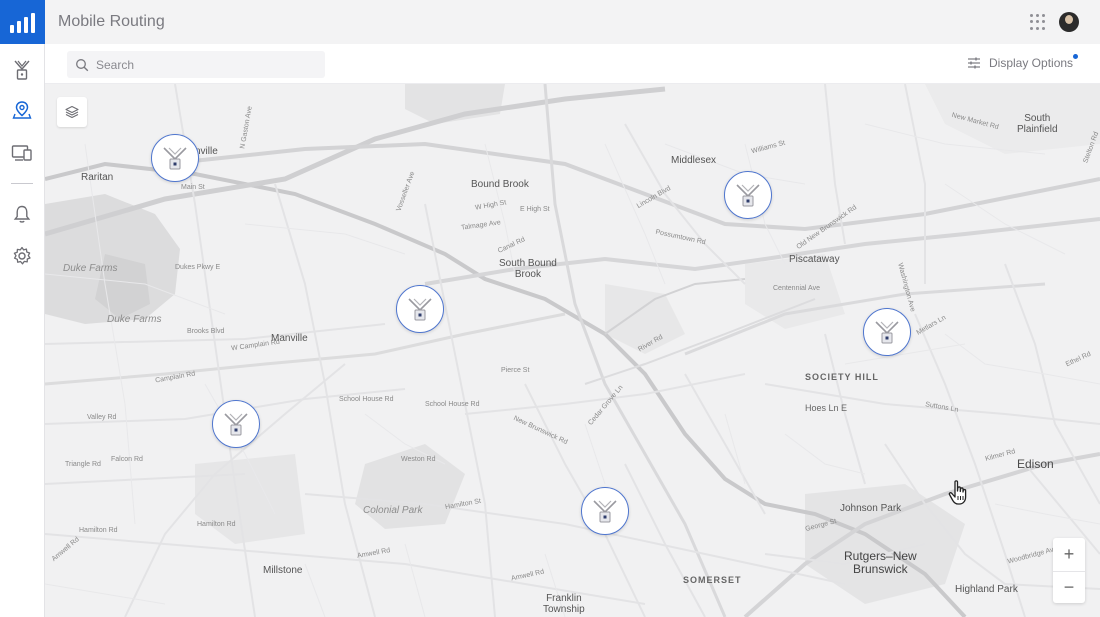  What do you see at coordinates (1075, 56) in the screenshot?
I see `display-options-indicator` at bounding box center [1075, 56].